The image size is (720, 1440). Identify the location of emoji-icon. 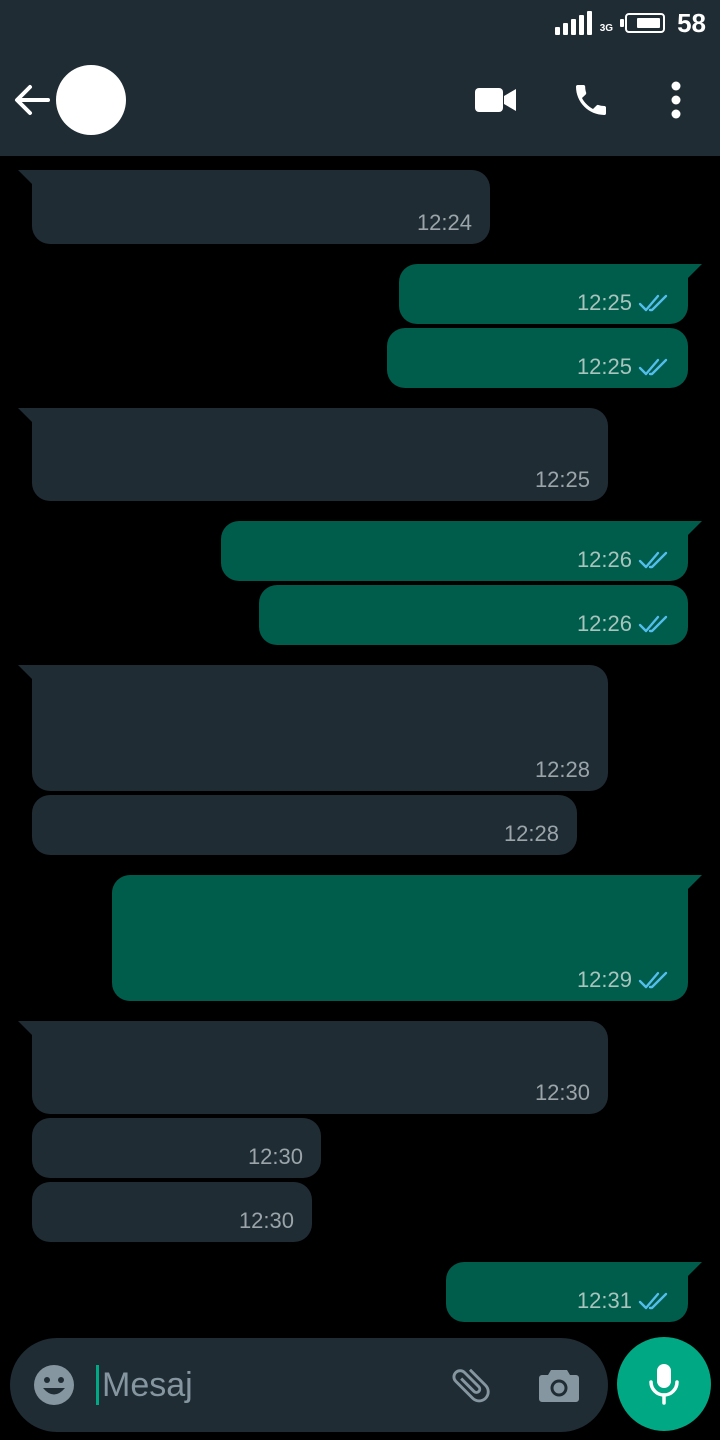
(54, 1385).